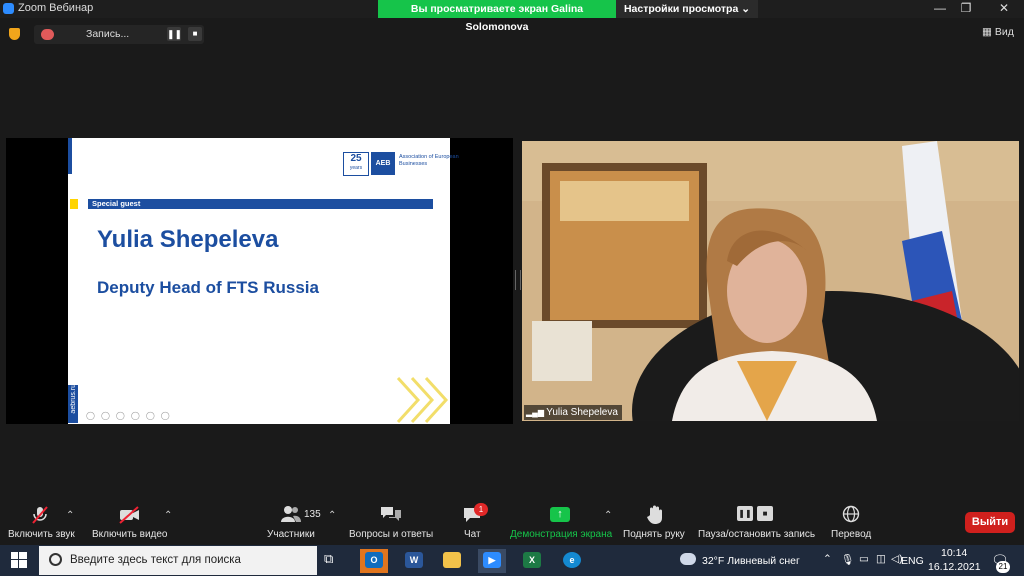  What do you see at coordinates (572, 561) in the screenshot?
I see `edge-browser-icon: e` at bounding box center [572, 561].